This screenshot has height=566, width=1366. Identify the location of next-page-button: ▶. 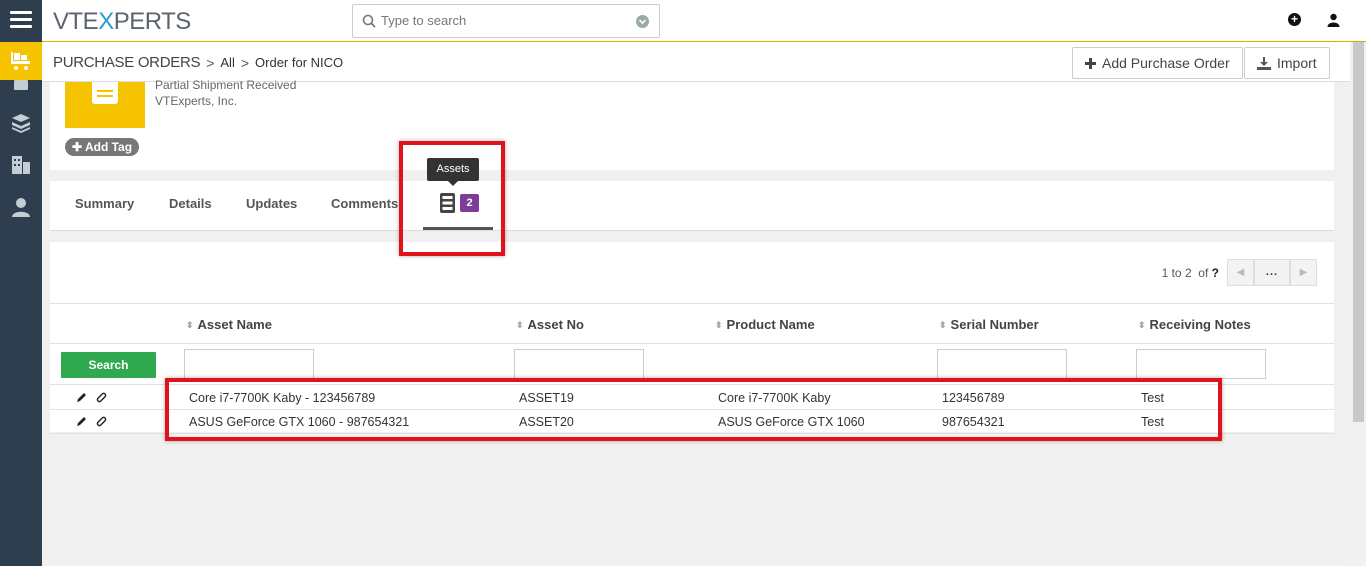
(1303, 272).